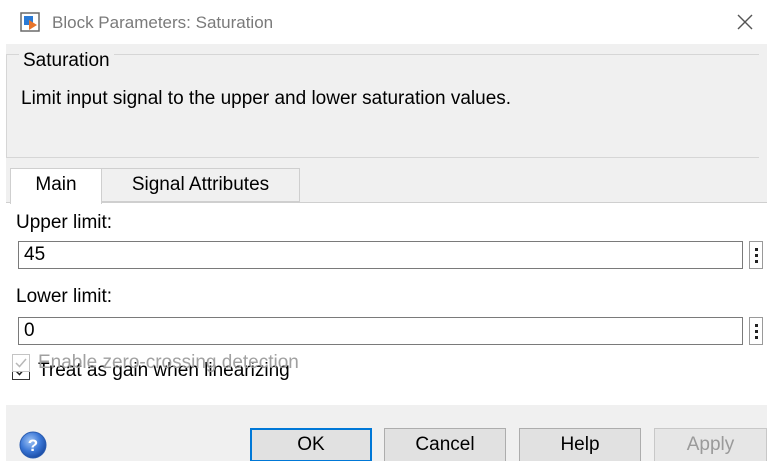  I want to click on zero-crossing-label: Enable zero-crossing detection, so click(168, 362).